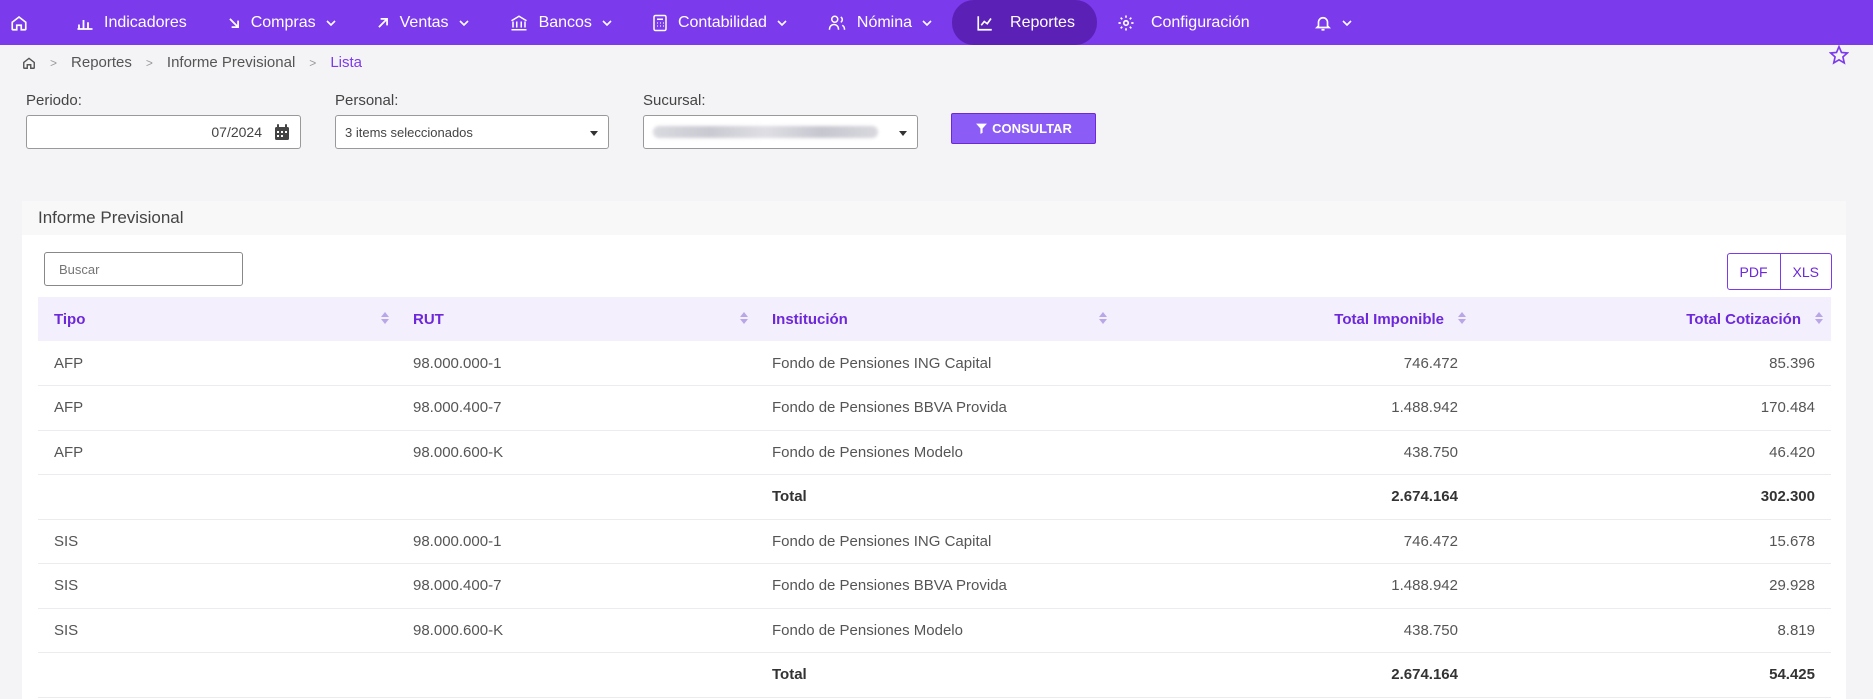 The height and width of the screenshot is (699, 1873). What do you see at coordinates (1652, 541) in the screenshot?
I see `cell-cotizacion: 15.678` at bounding box center [1652, 541].